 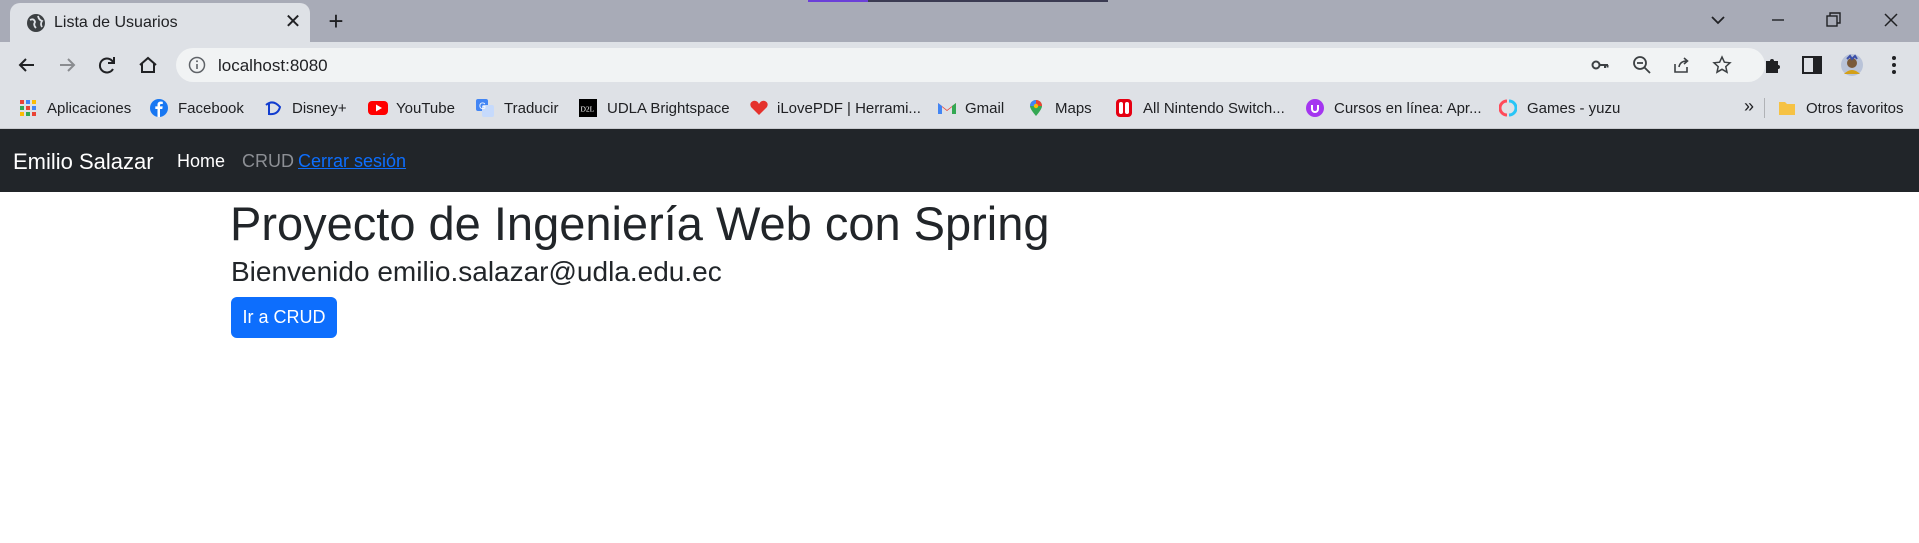 I want to click on udemy-icon, so click(x=1315, y=108).